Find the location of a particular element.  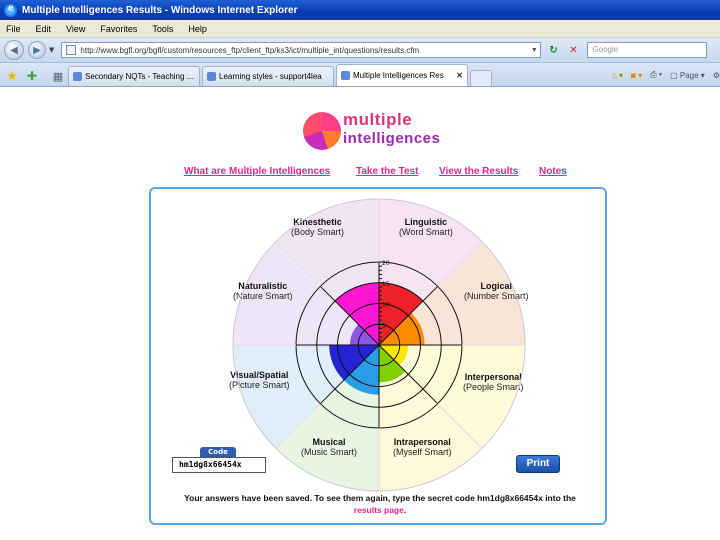

home-icon: ⌂ ▾ is located at coordinates (617, 75).